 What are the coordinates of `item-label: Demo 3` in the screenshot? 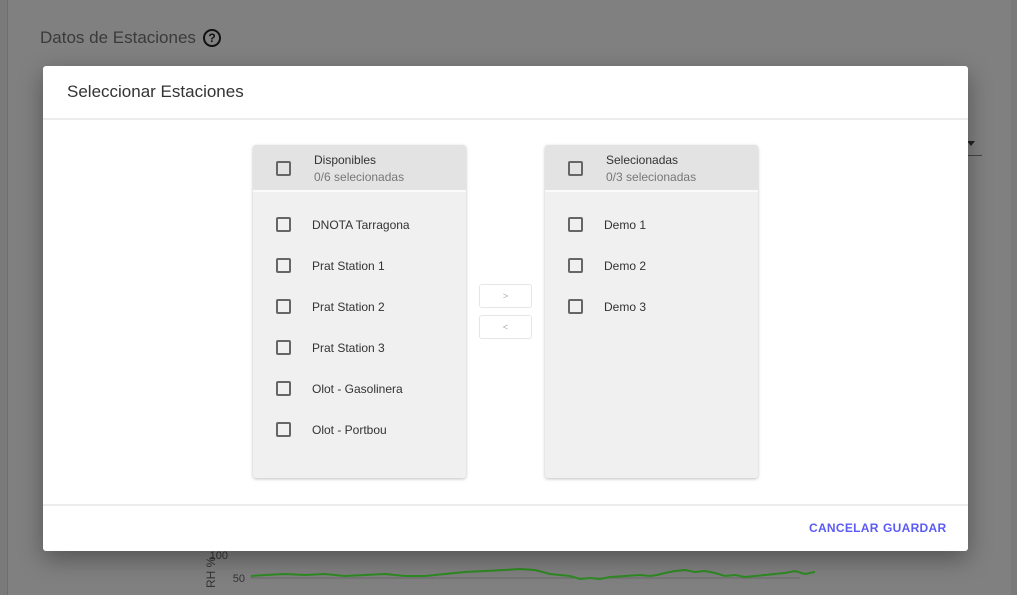 It's located at (625, 307).